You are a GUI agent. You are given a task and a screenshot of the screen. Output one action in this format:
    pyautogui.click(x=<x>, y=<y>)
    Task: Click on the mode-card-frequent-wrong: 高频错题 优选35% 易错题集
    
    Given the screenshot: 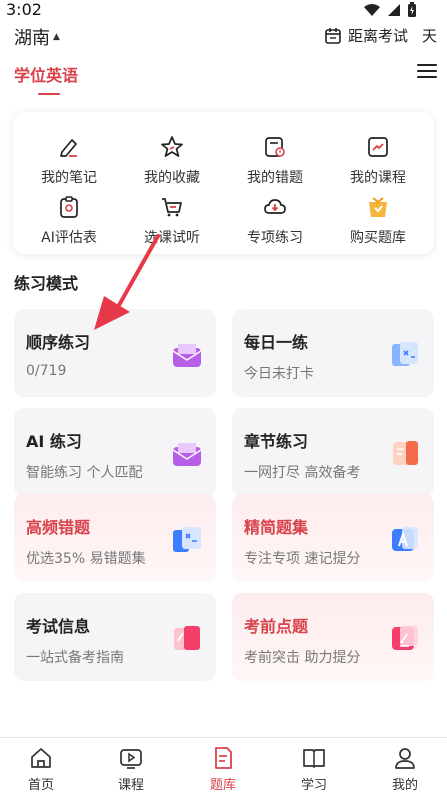 What is the action you would take?
    pyautogui.click(x=115, y=538)
    